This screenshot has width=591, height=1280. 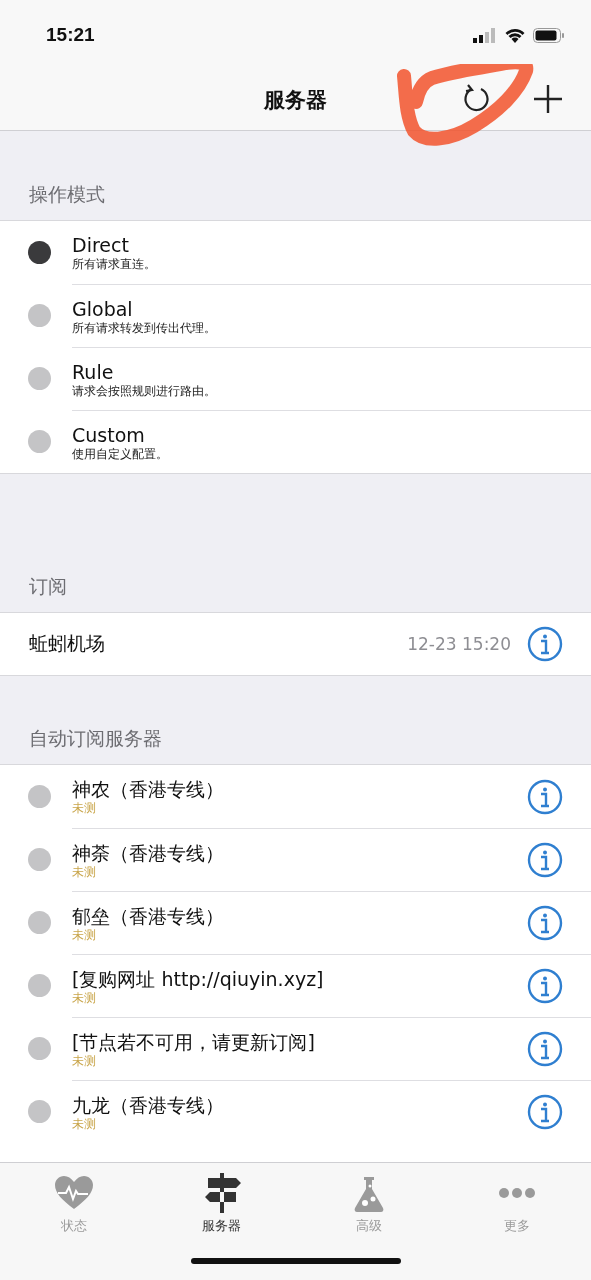 I want to click on mode-row: Rule 请求会按照规则进行路由。, so click(x=295, y=378).